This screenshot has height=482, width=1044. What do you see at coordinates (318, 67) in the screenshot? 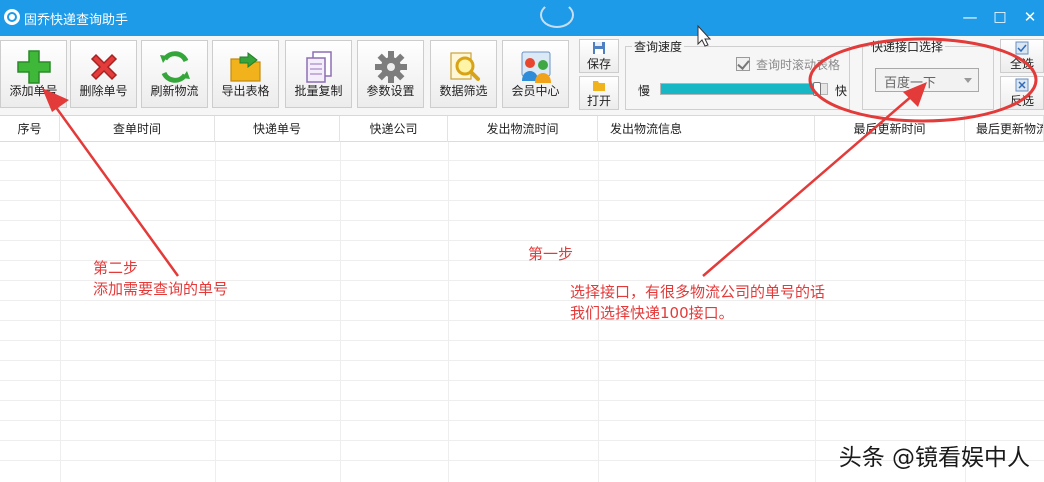
I see `copy-document-icon` at bounding box center [318, 67].